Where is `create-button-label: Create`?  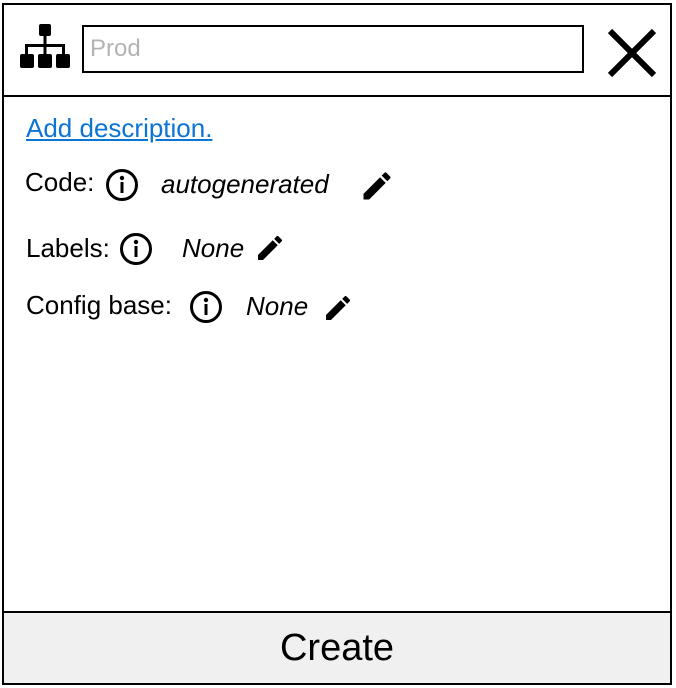
create-button-label: Create is located at coordinates (337, 647).